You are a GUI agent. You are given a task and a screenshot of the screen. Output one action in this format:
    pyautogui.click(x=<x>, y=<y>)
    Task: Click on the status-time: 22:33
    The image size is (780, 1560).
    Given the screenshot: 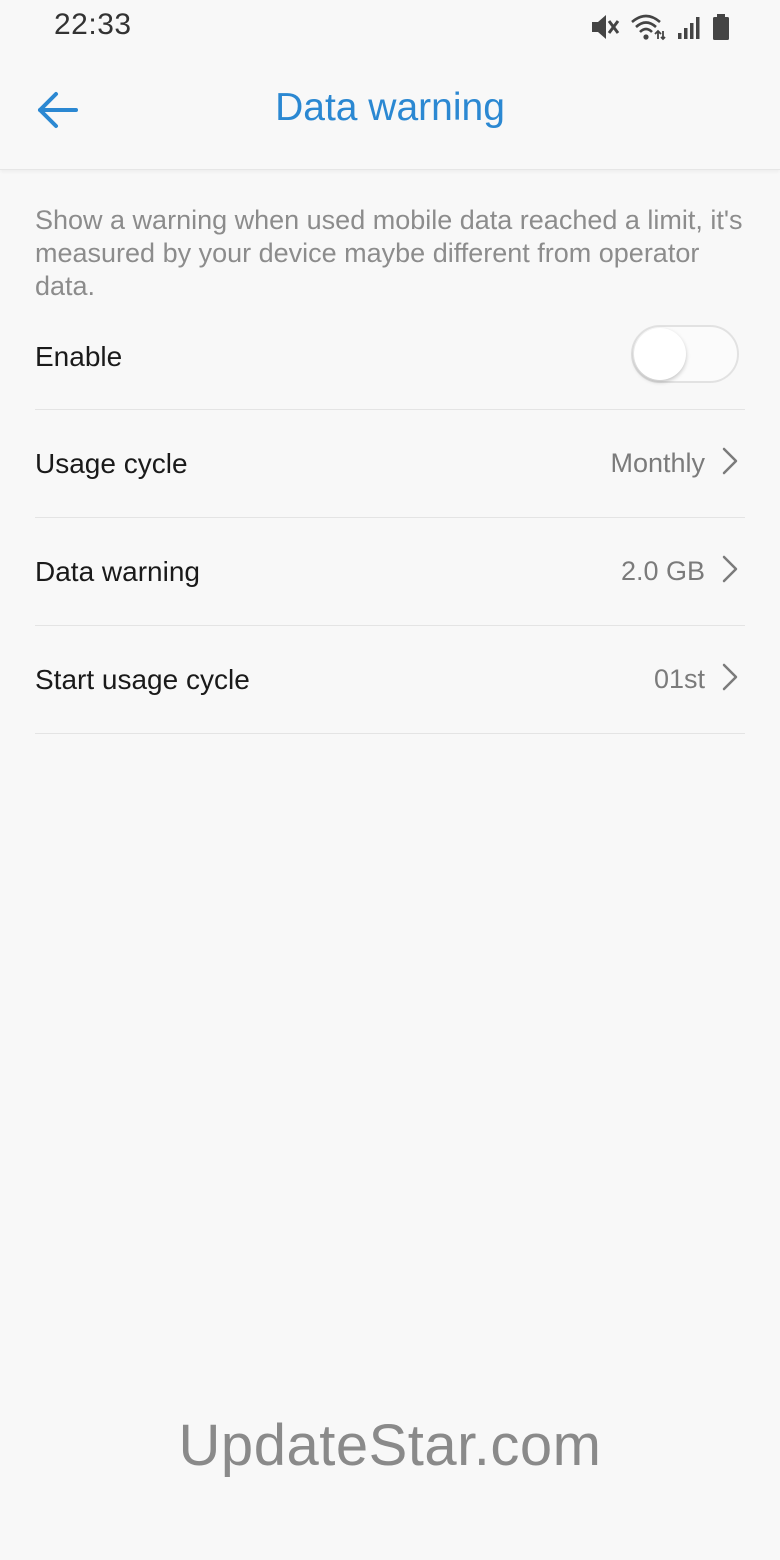 What is the action you would take?
    pyautogui.click(x=93, y=24)
    